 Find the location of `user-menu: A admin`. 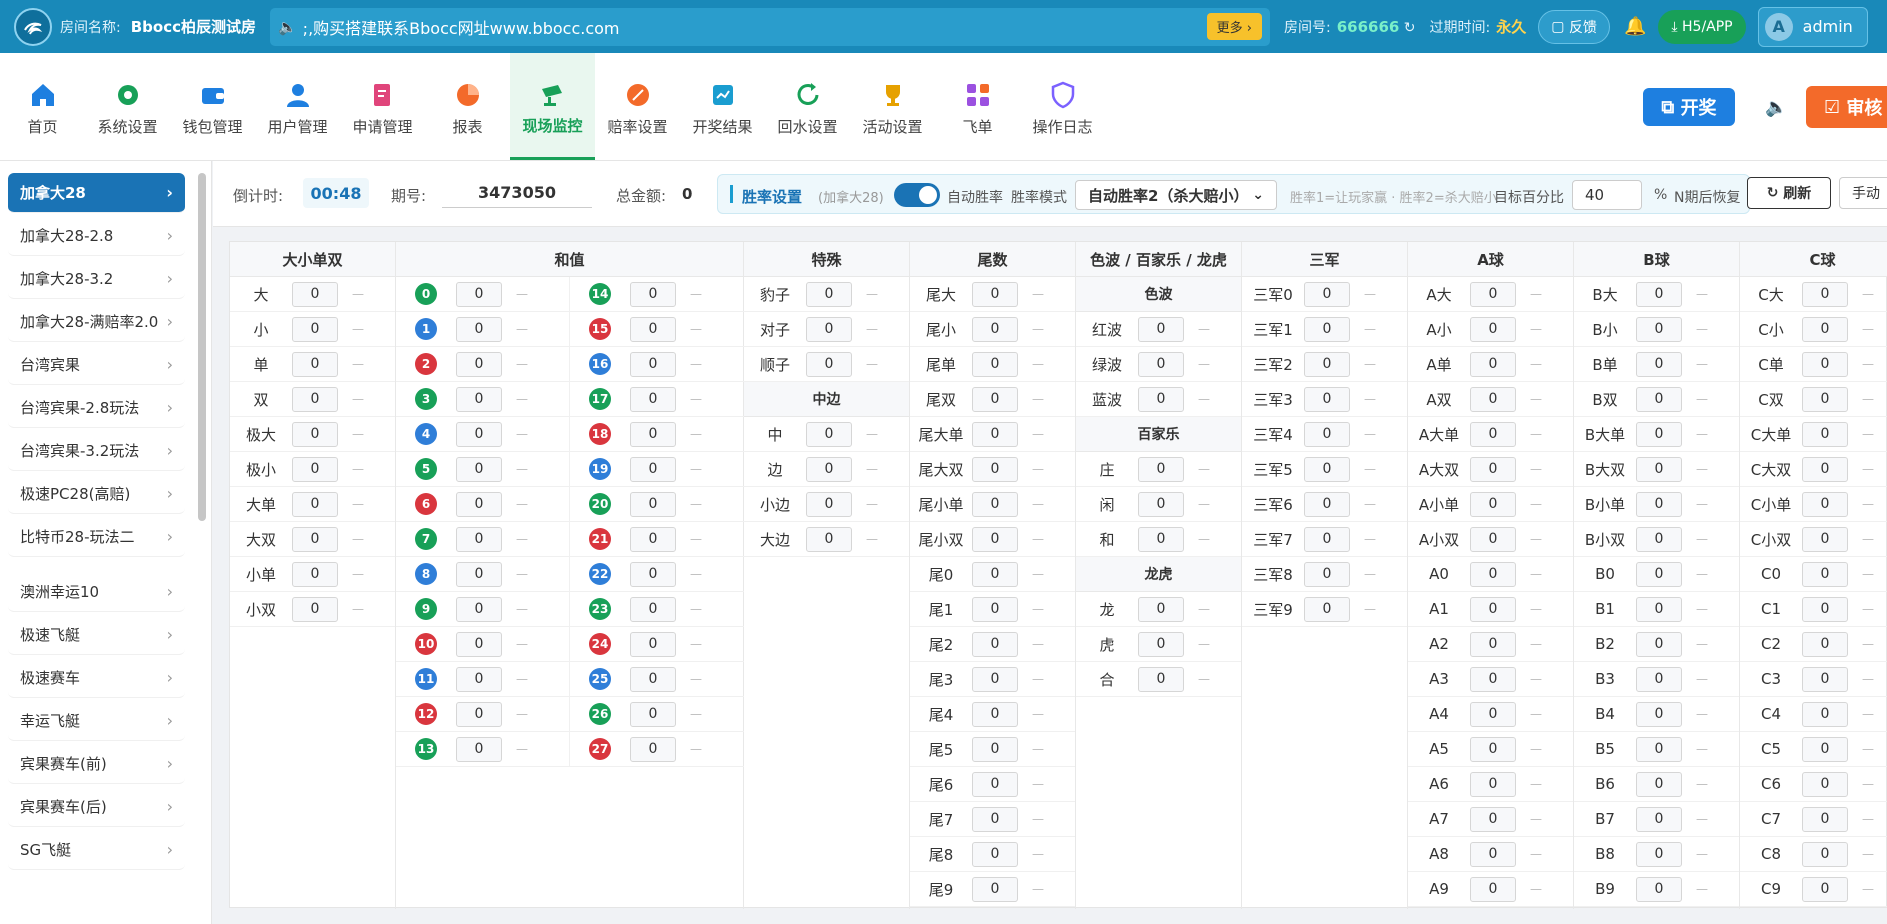

user-menu: A admin is located at coordinates (1812, 26).